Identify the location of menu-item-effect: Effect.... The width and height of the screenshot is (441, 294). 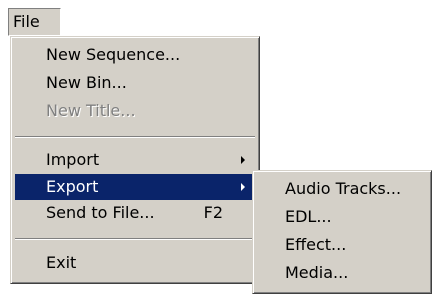
(342, 245).